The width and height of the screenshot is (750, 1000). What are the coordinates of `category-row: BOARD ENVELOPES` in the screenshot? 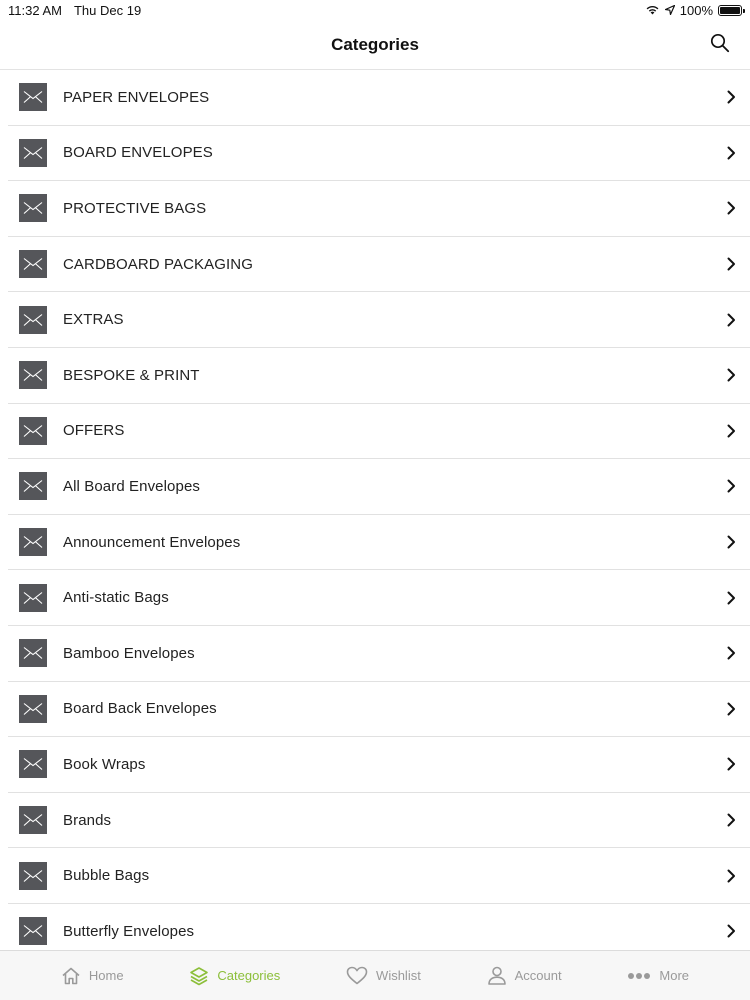 It's located at (379, 154).